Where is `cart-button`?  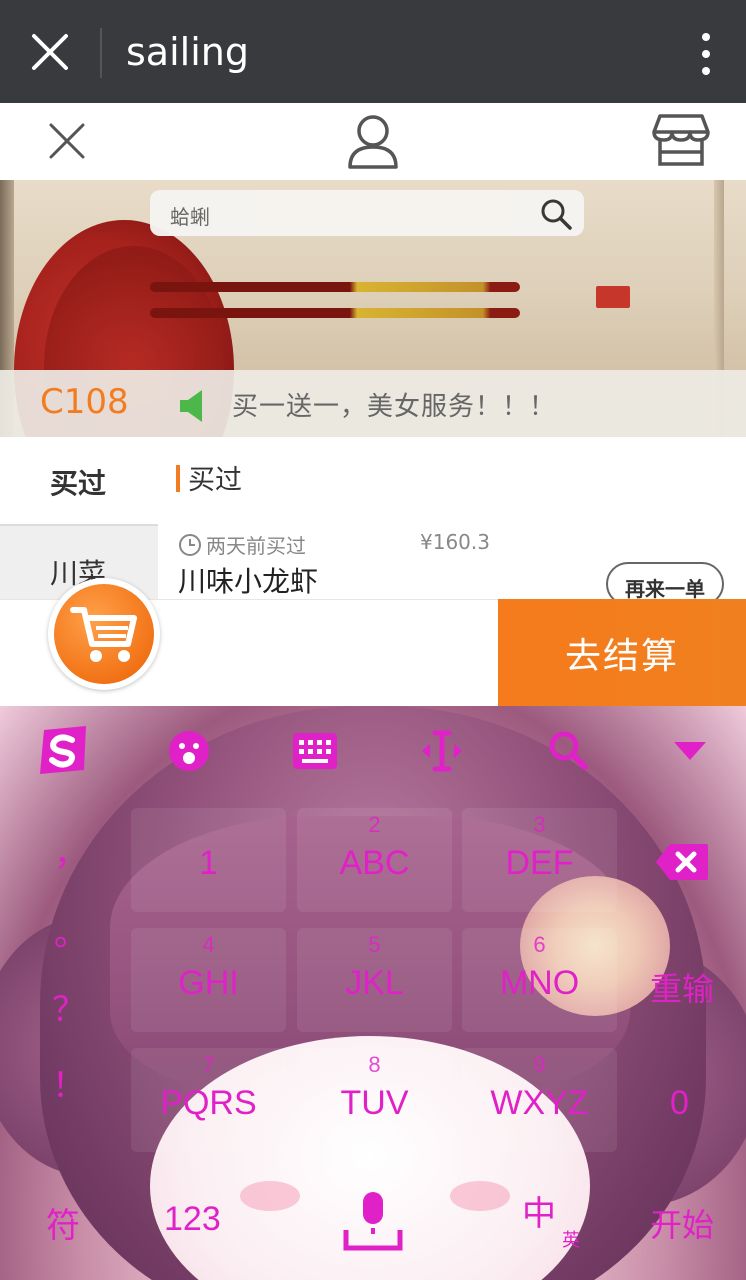 cart-button is located at coordinates (104, 634).